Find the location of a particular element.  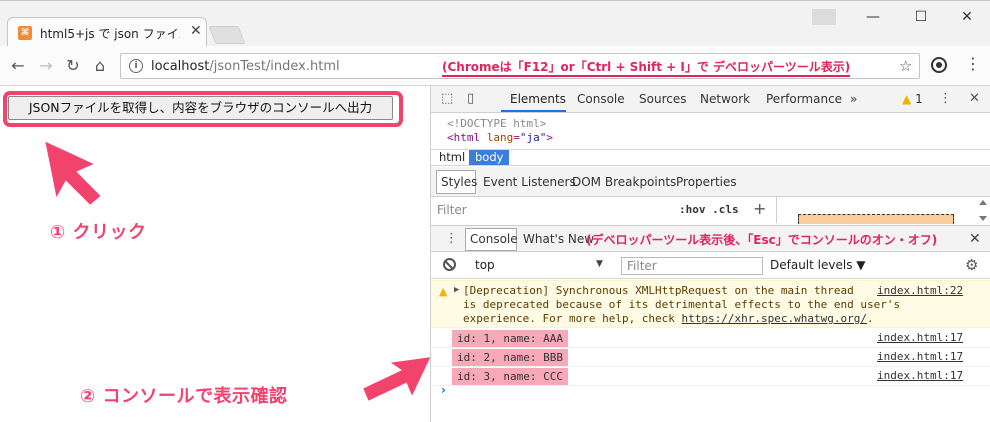

warning-text: . is located at coordinates (870, 318).